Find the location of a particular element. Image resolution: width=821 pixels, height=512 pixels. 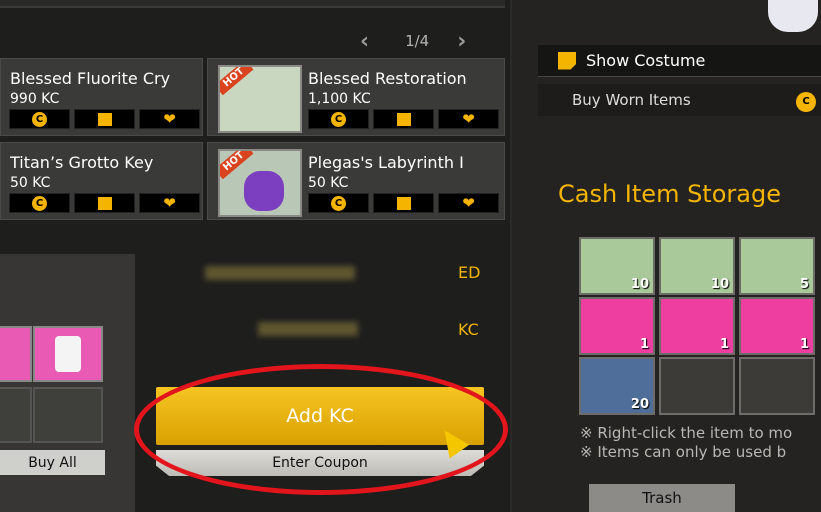

item-quantity: 5 is located at coordinates (804, 284).